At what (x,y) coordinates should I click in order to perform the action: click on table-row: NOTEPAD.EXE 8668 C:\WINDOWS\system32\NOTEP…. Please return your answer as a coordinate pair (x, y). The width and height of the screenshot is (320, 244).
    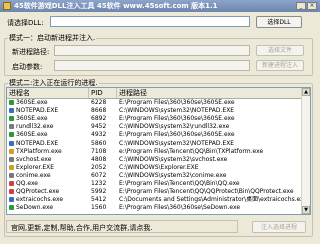
    Looking at the image, I should click on (158, 111).